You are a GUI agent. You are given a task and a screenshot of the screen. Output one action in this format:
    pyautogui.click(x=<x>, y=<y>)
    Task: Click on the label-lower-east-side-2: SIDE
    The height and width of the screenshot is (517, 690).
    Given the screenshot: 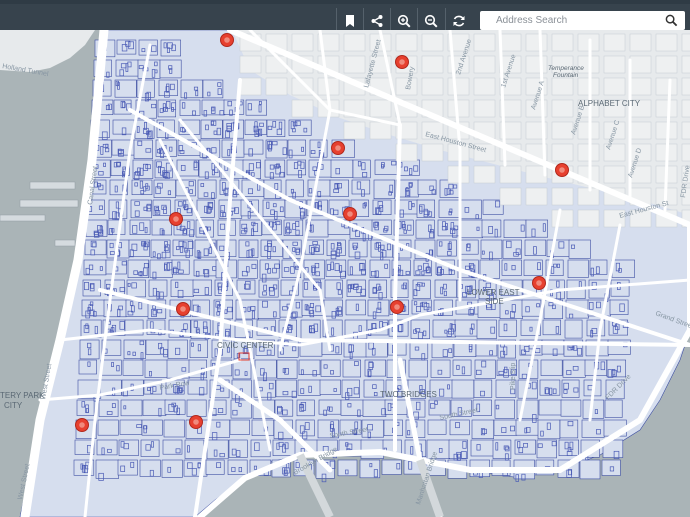 What is the action you would take?
    pyautogui.click(x=494, y=301)
    